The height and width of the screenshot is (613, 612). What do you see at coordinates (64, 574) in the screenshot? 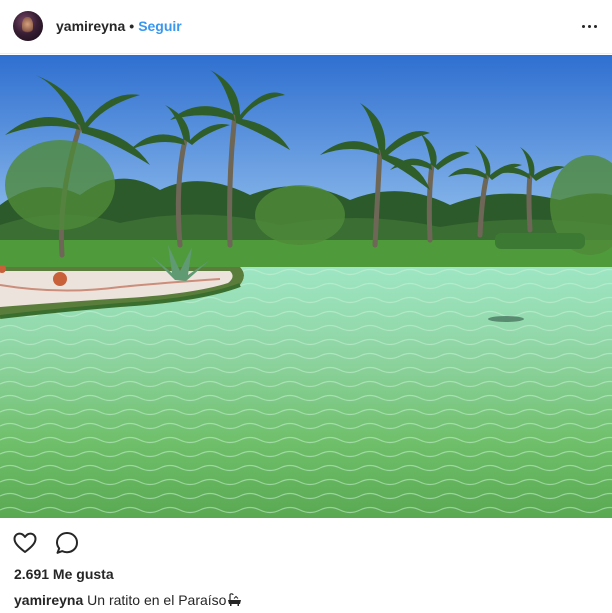
I see `likes-count: 2.691 Me gusta` at bounding box center [64, 574].